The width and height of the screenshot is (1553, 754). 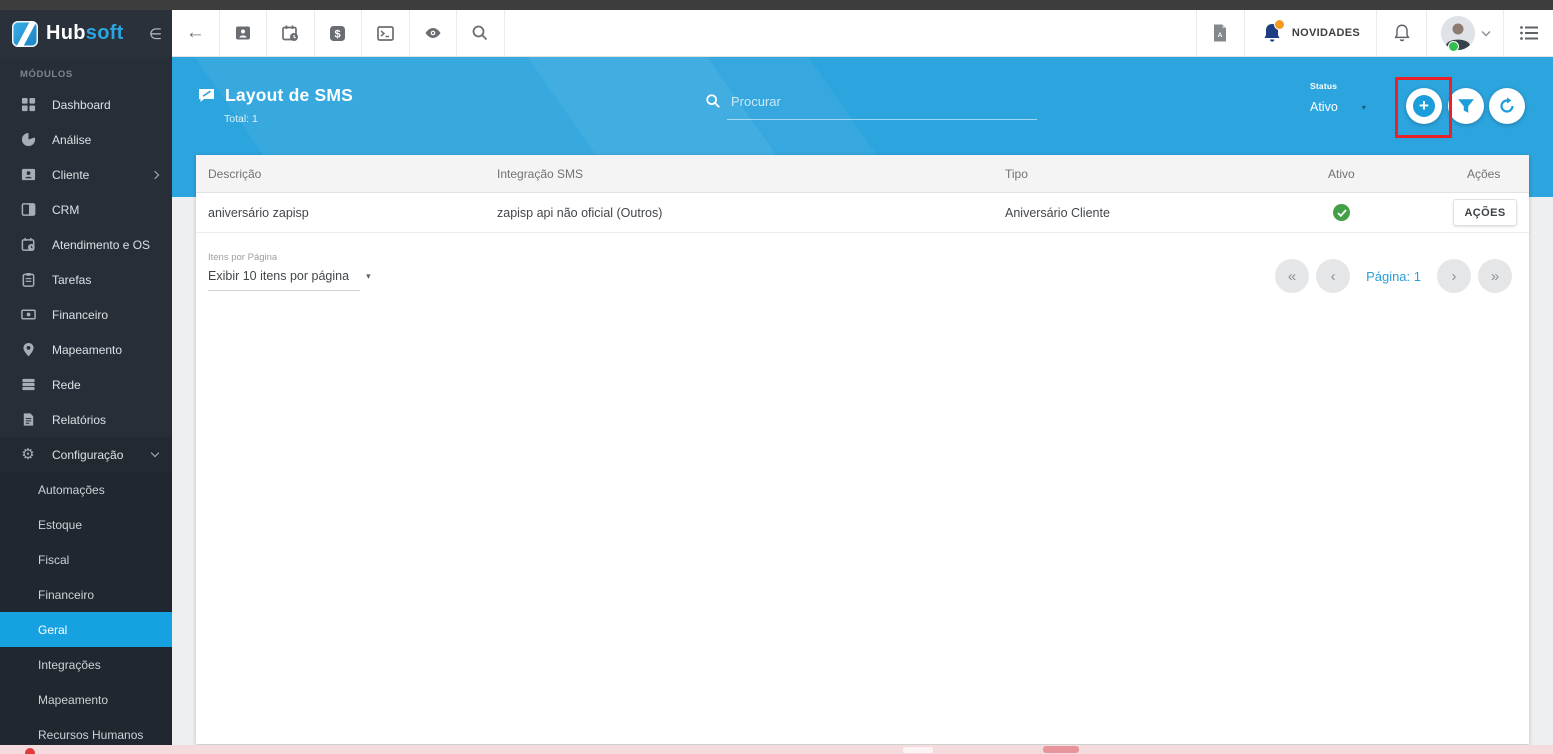 What do you see at coordinates (86, 314) in the screenshot?
I see `sidebar-item-financeiro: Financeiro` at bounding box center [86, 314].